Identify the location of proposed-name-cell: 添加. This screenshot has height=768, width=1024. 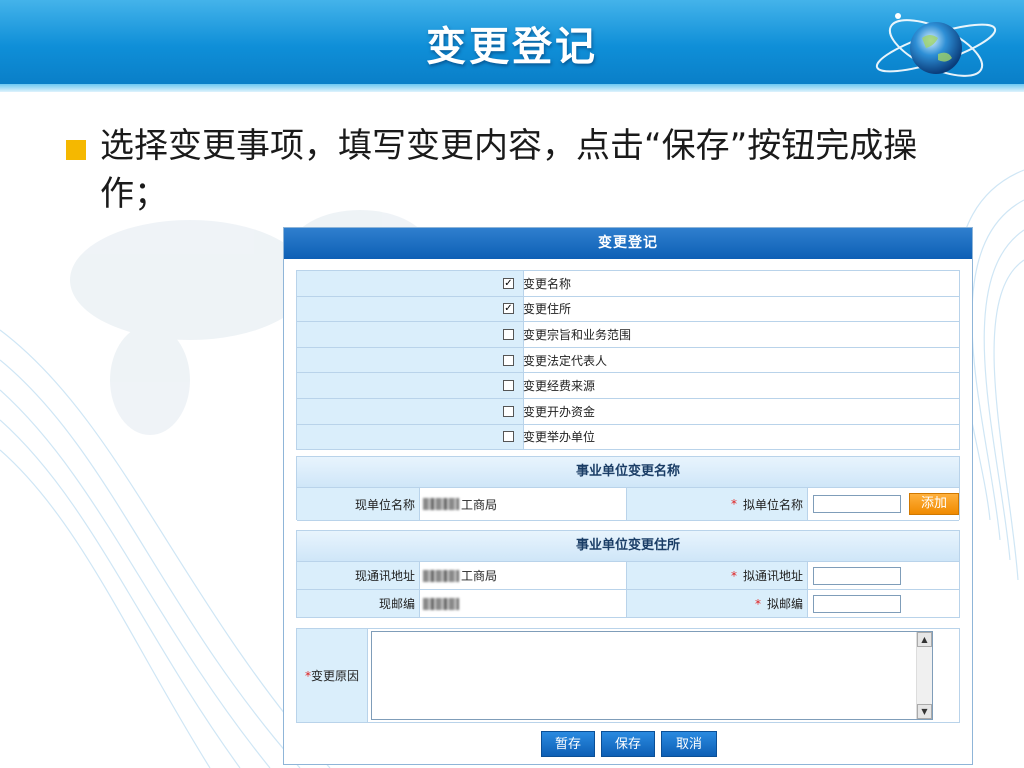
(883, 504).